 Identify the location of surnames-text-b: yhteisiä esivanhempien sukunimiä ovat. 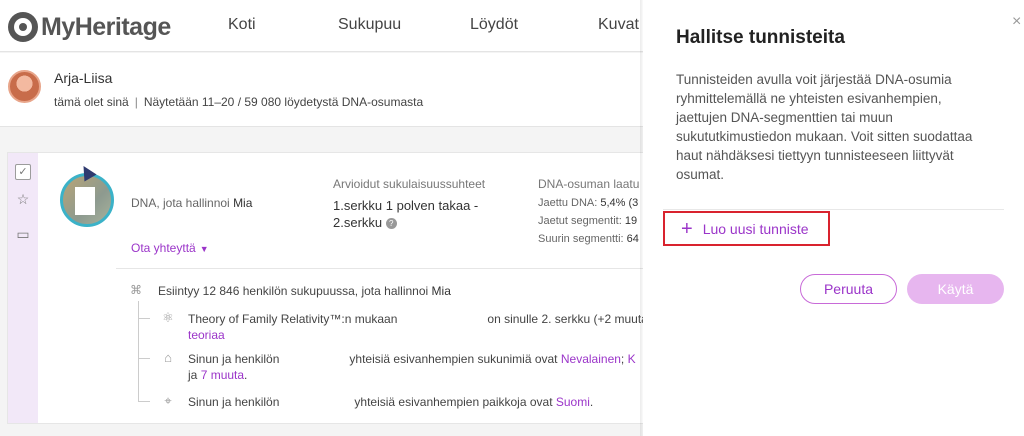
(453, 359).